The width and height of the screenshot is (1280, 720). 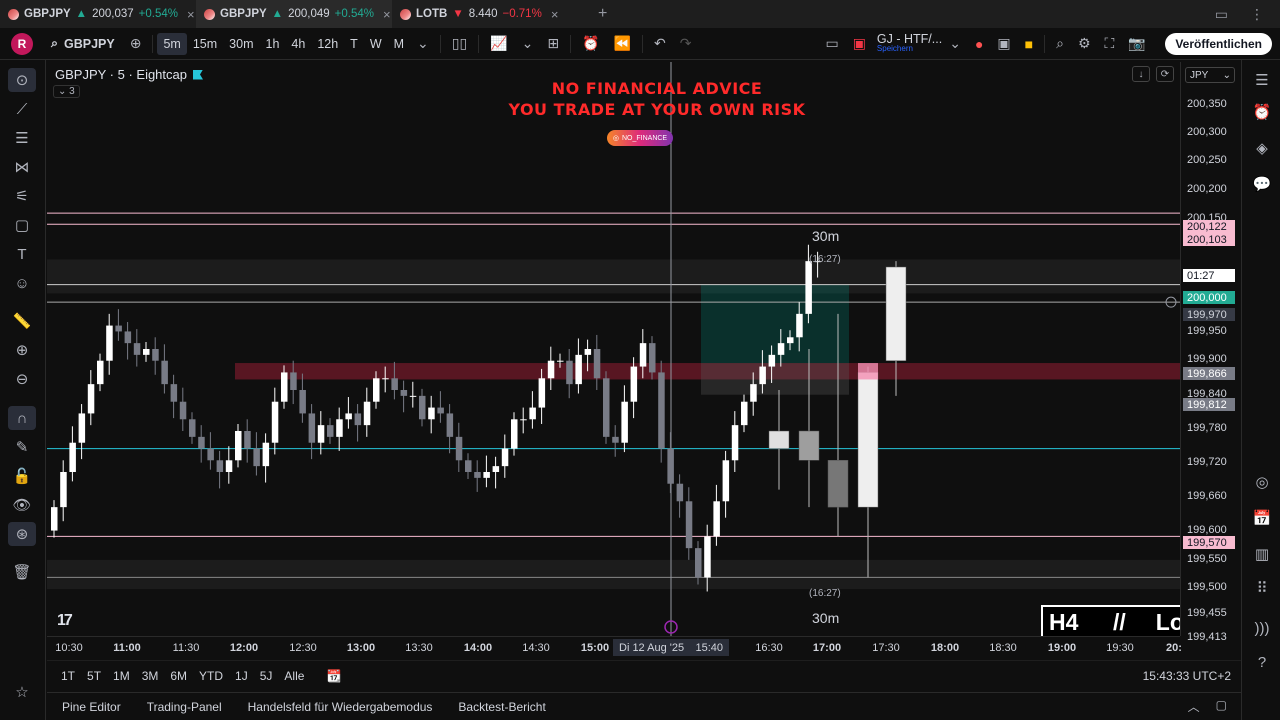 I want to click on trash-icon: 🗑, so click(x=22, y=572).